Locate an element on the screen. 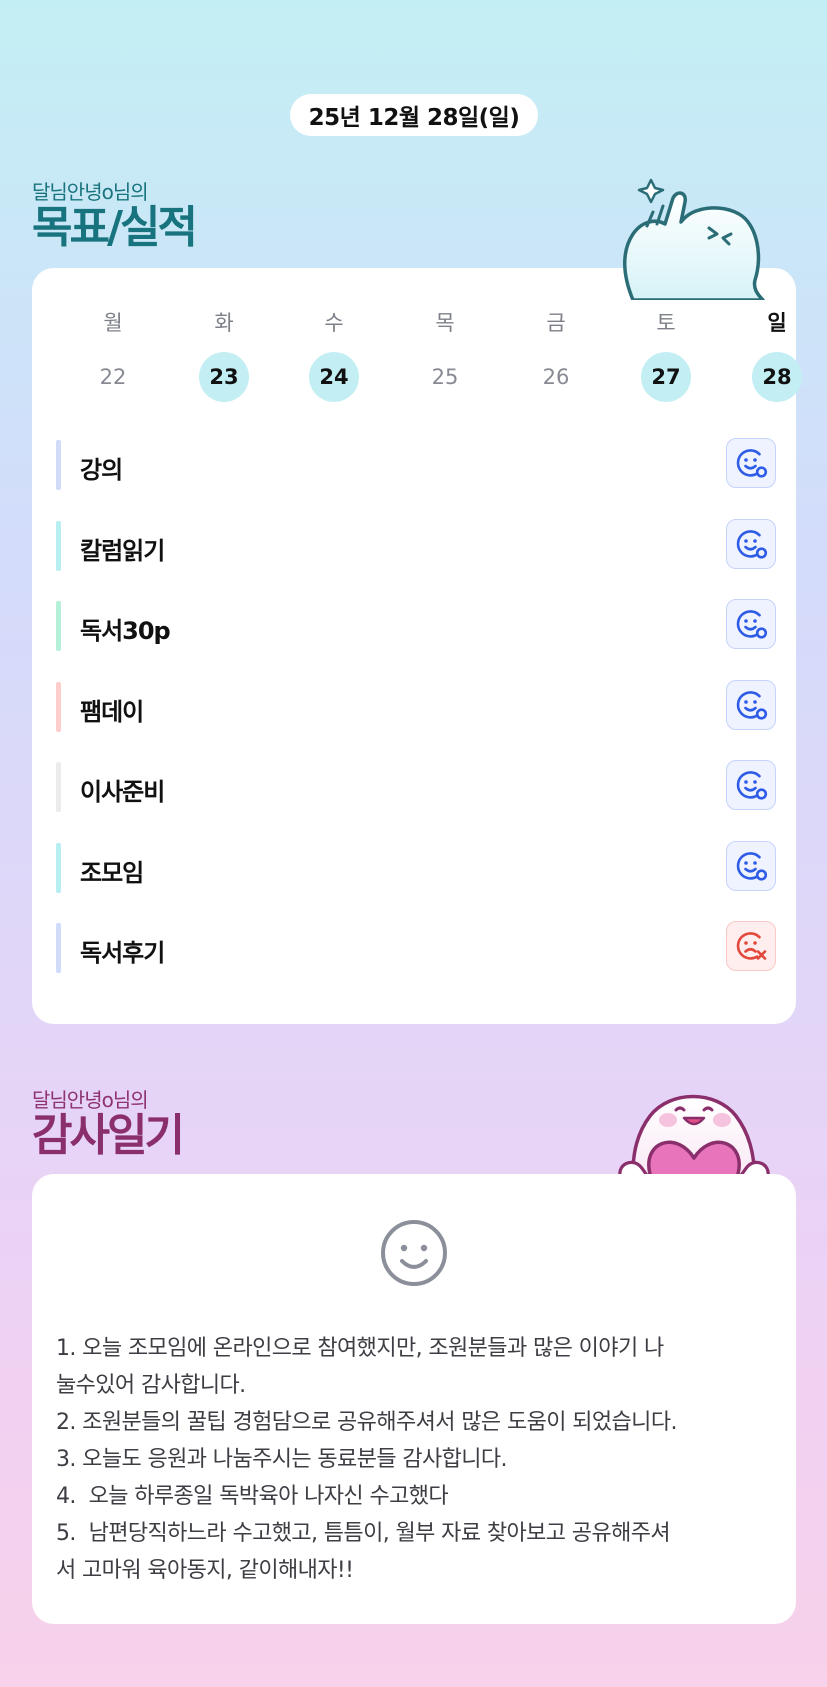 The image size is (827, 1687). day-number: 25 is located at coordinates (445, 377).